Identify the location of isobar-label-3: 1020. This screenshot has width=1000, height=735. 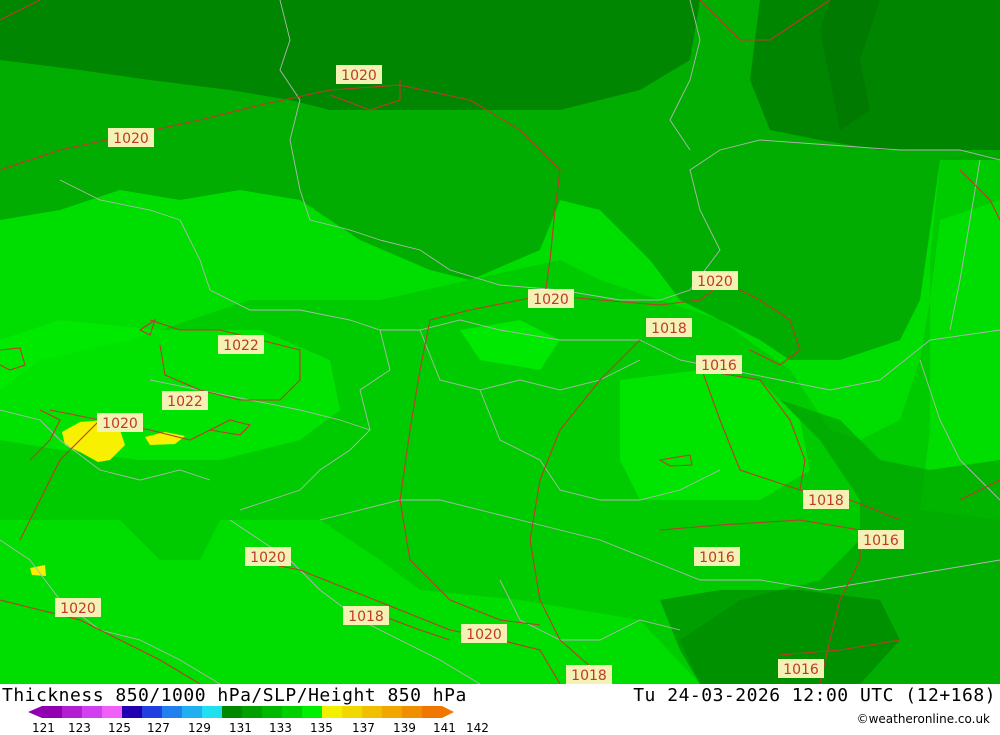
(551, 298).